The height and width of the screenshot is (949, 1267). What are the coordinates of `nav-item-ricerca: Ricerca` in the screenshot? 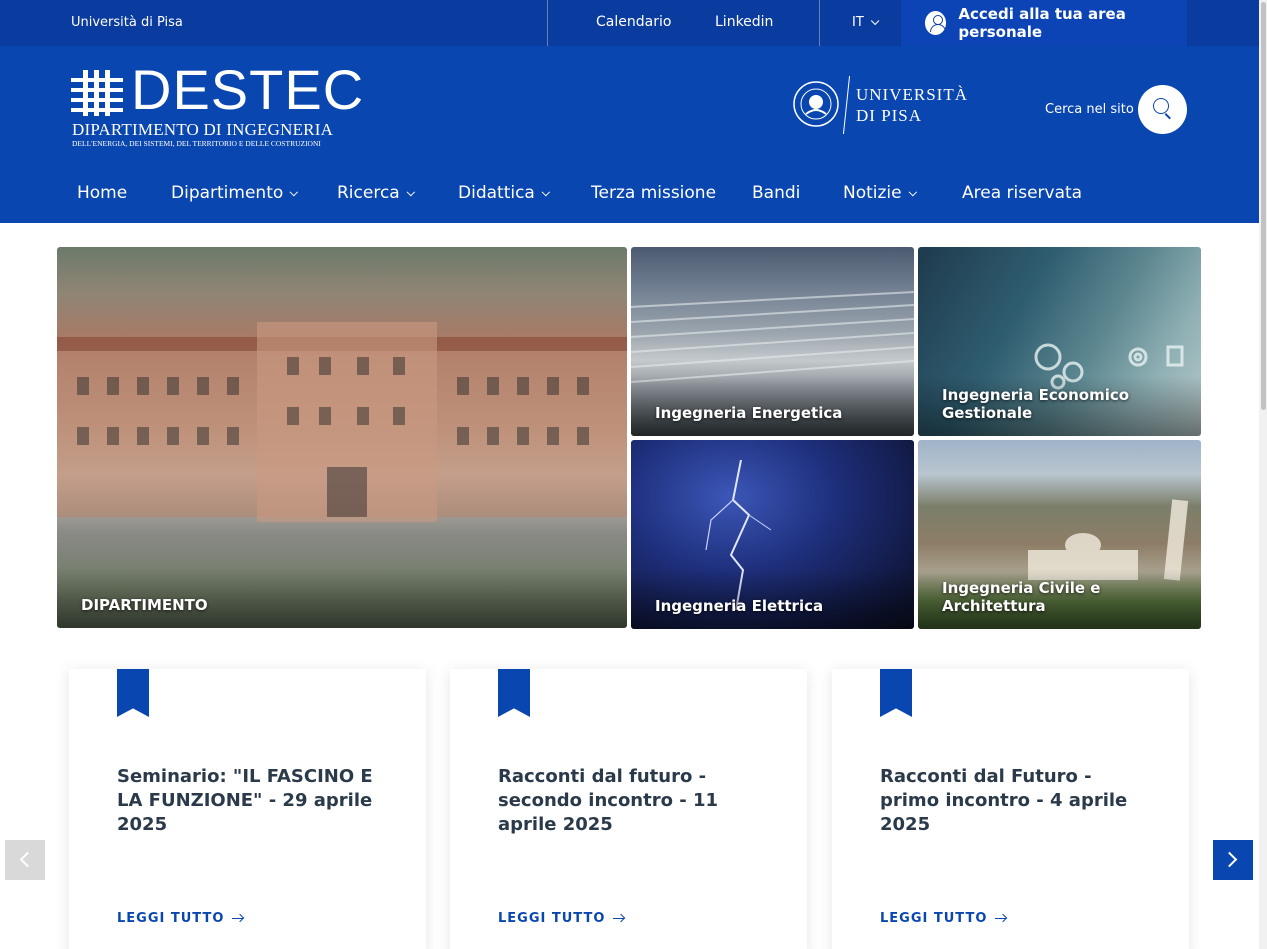 It's located at (376, 193).